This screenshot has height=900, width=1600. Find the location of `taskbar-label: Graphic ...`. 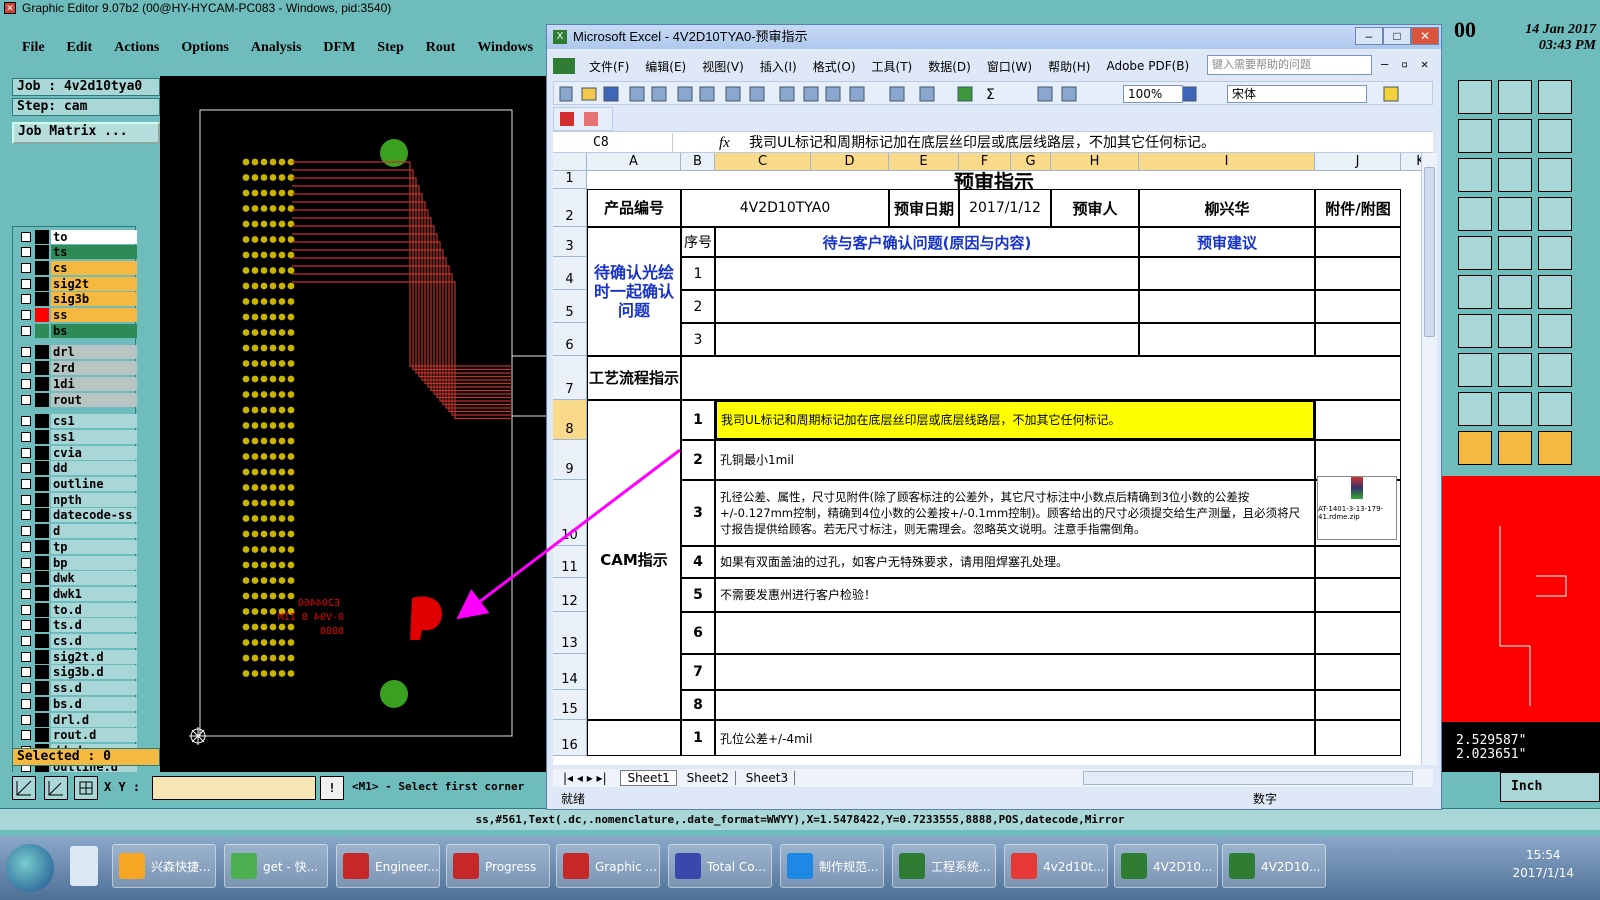

taskbar-label: Graphic ... is located at coordinates (626, 867).